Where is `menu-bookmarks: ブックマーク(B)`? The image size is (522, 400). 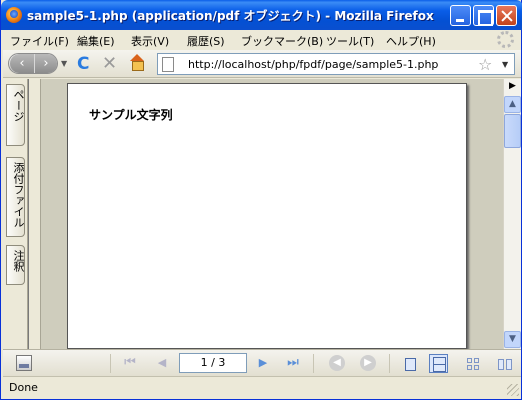 menu-bookmarks: ブックマーク(B) is located at coordinates (282, 41).